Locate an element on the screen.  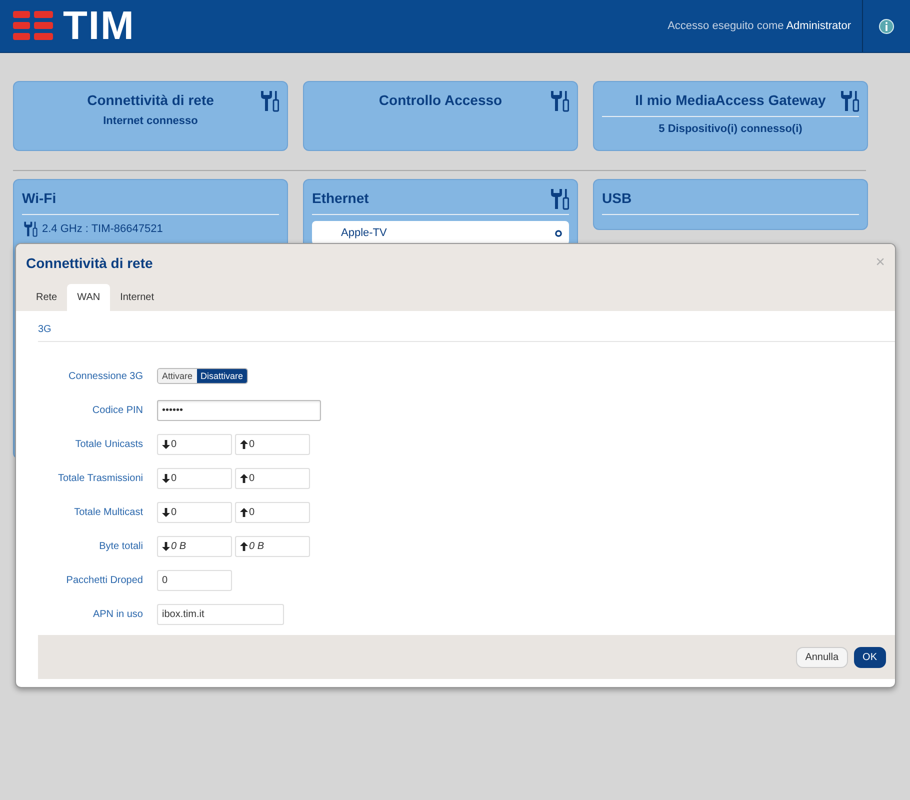
cancel-button: Annulla is located at coordinates (822, 657).